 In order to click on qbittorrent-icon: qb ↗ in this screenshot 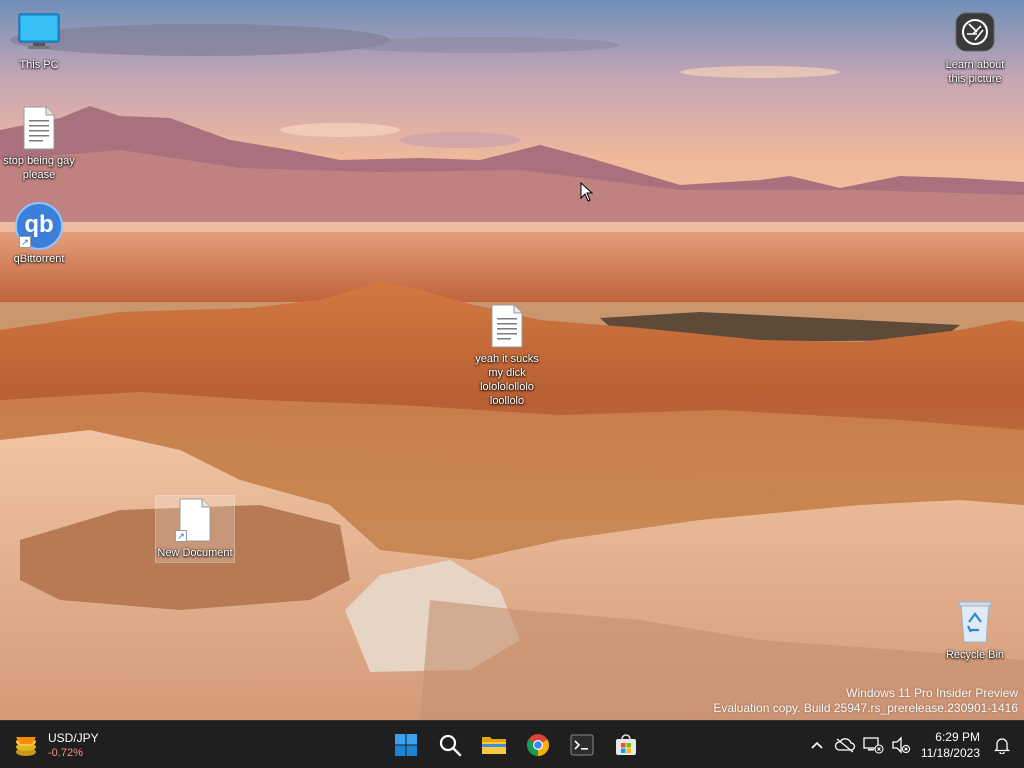, I will do `click(39, 226)`.